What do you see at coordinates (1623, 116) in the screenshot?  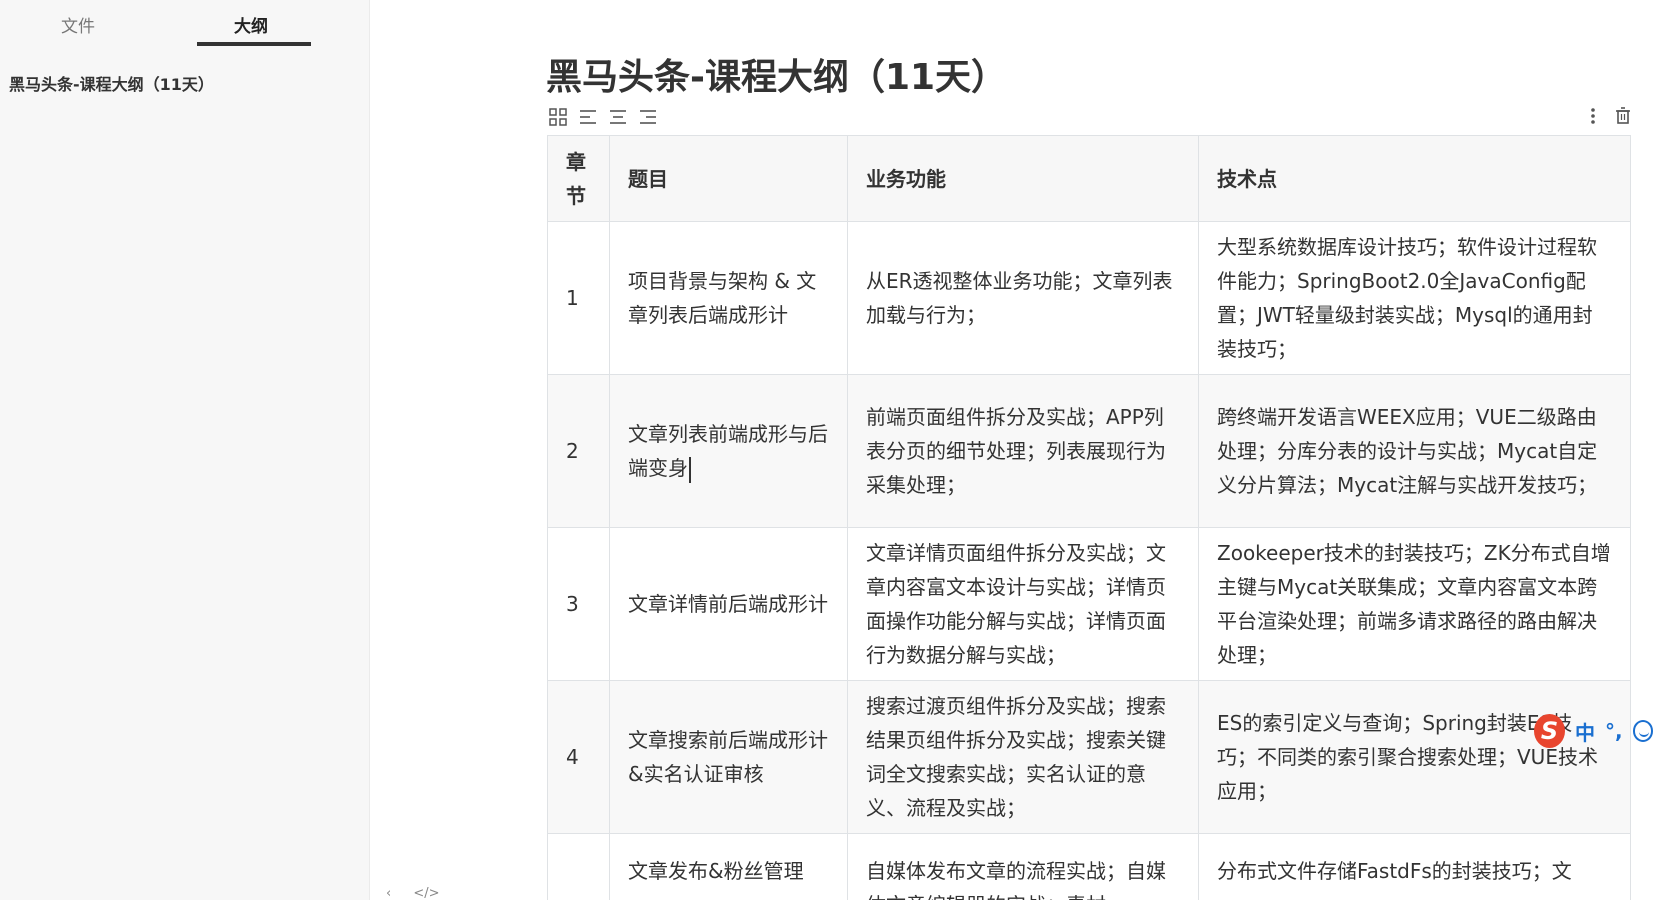 I see `delete-icon` at bounding box center [1623, 116].